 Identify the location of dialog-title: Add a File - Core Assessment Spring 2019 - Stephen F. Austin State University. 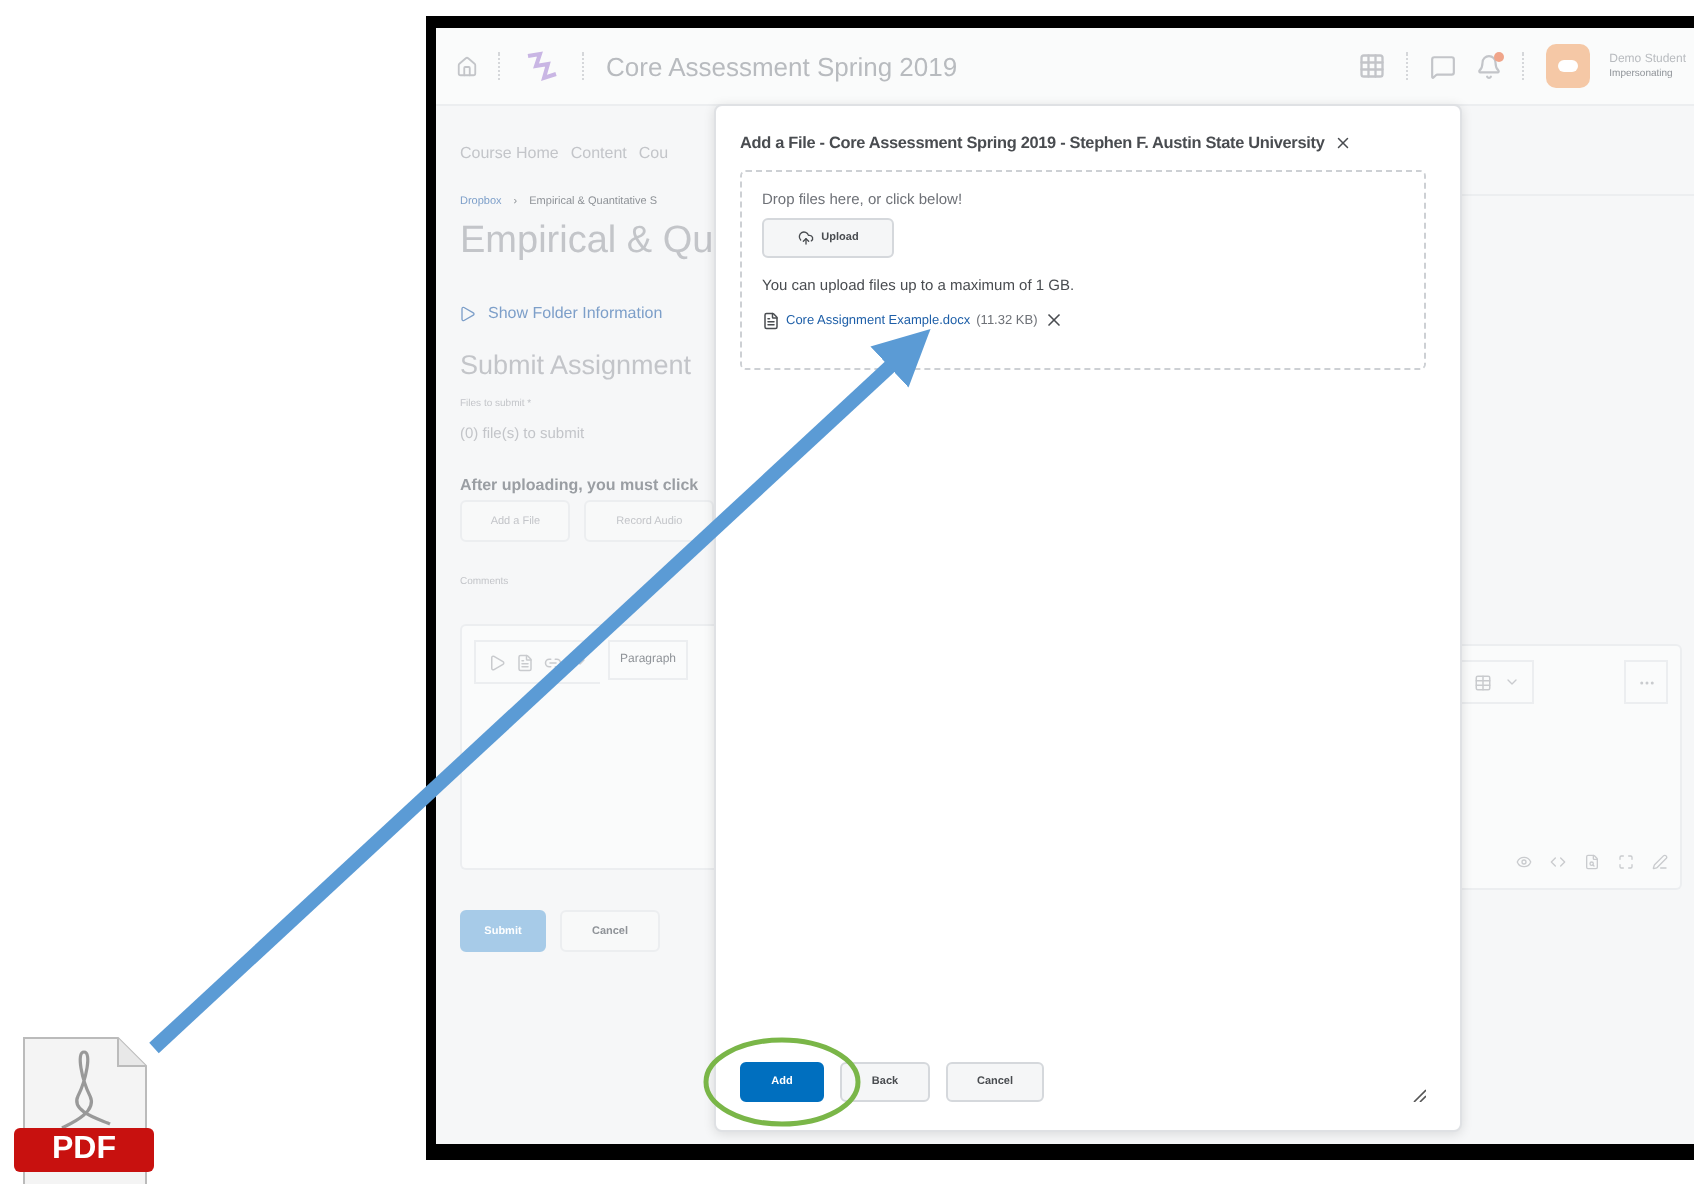
(1032, 143).